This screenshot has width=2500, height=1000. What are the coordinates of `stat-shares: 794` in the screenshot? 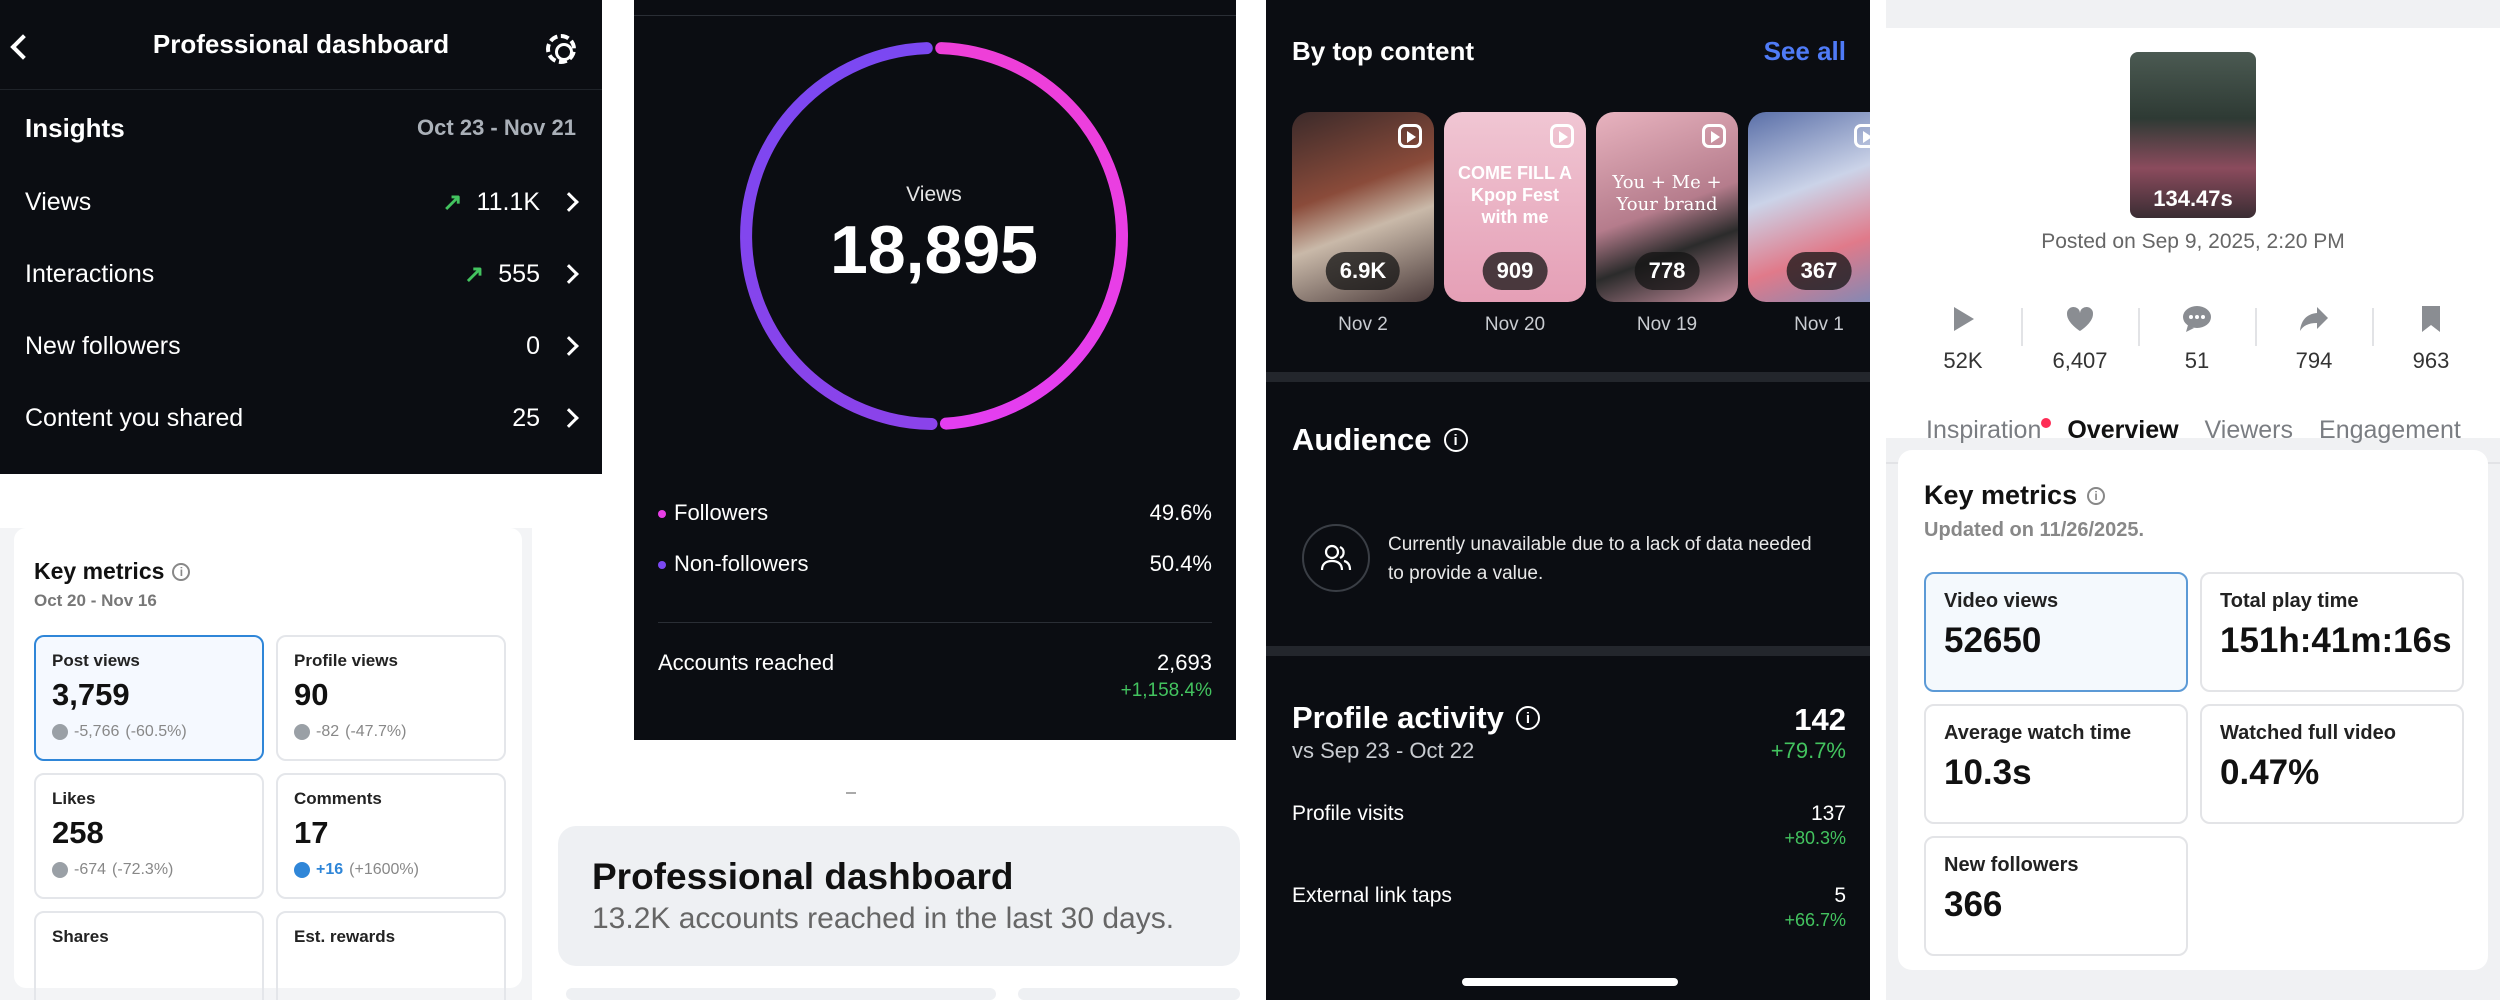 It's located at (2314, 339).